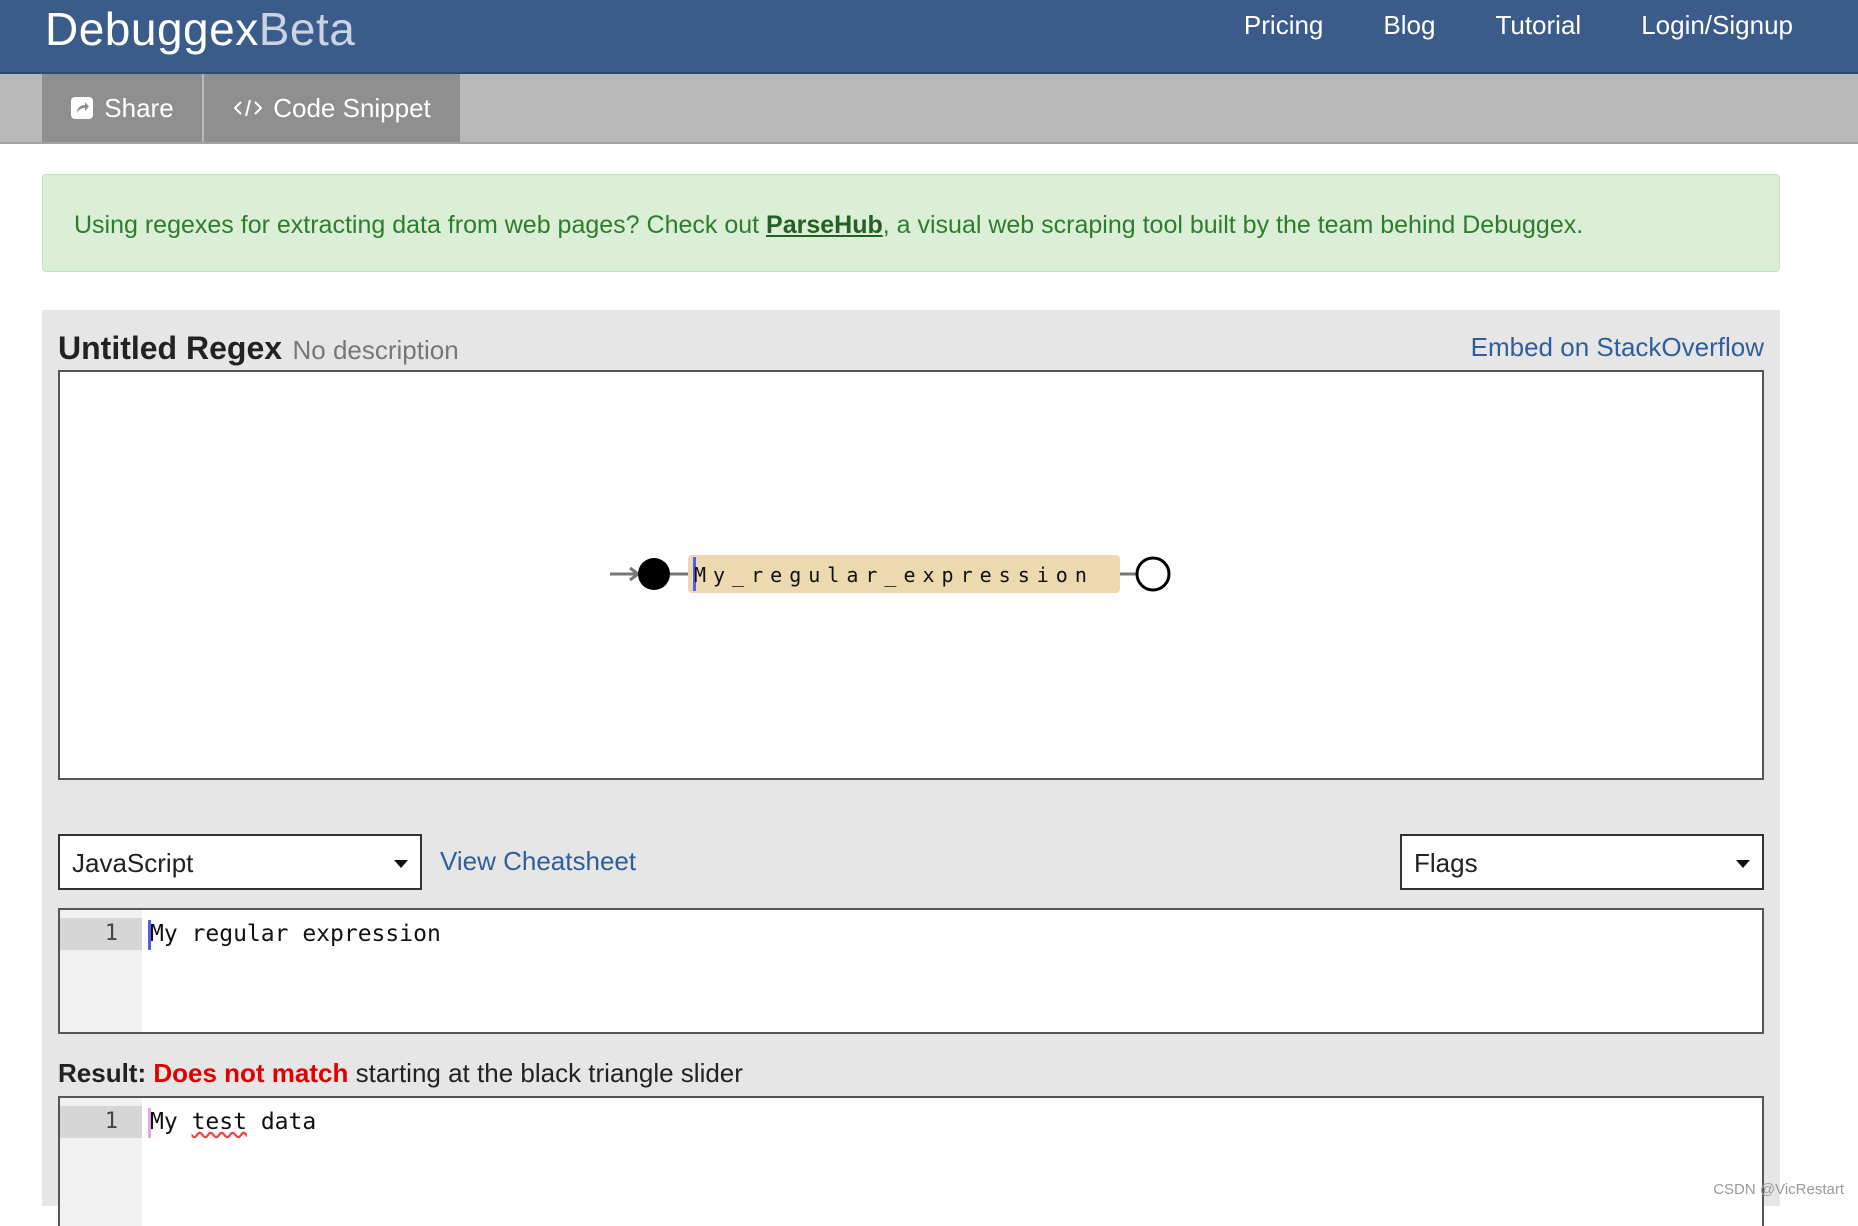 The height and width of the screenshot is (1226, 1858). I want to click on code-snippet-label: Code Snippet, so click(352, 107).